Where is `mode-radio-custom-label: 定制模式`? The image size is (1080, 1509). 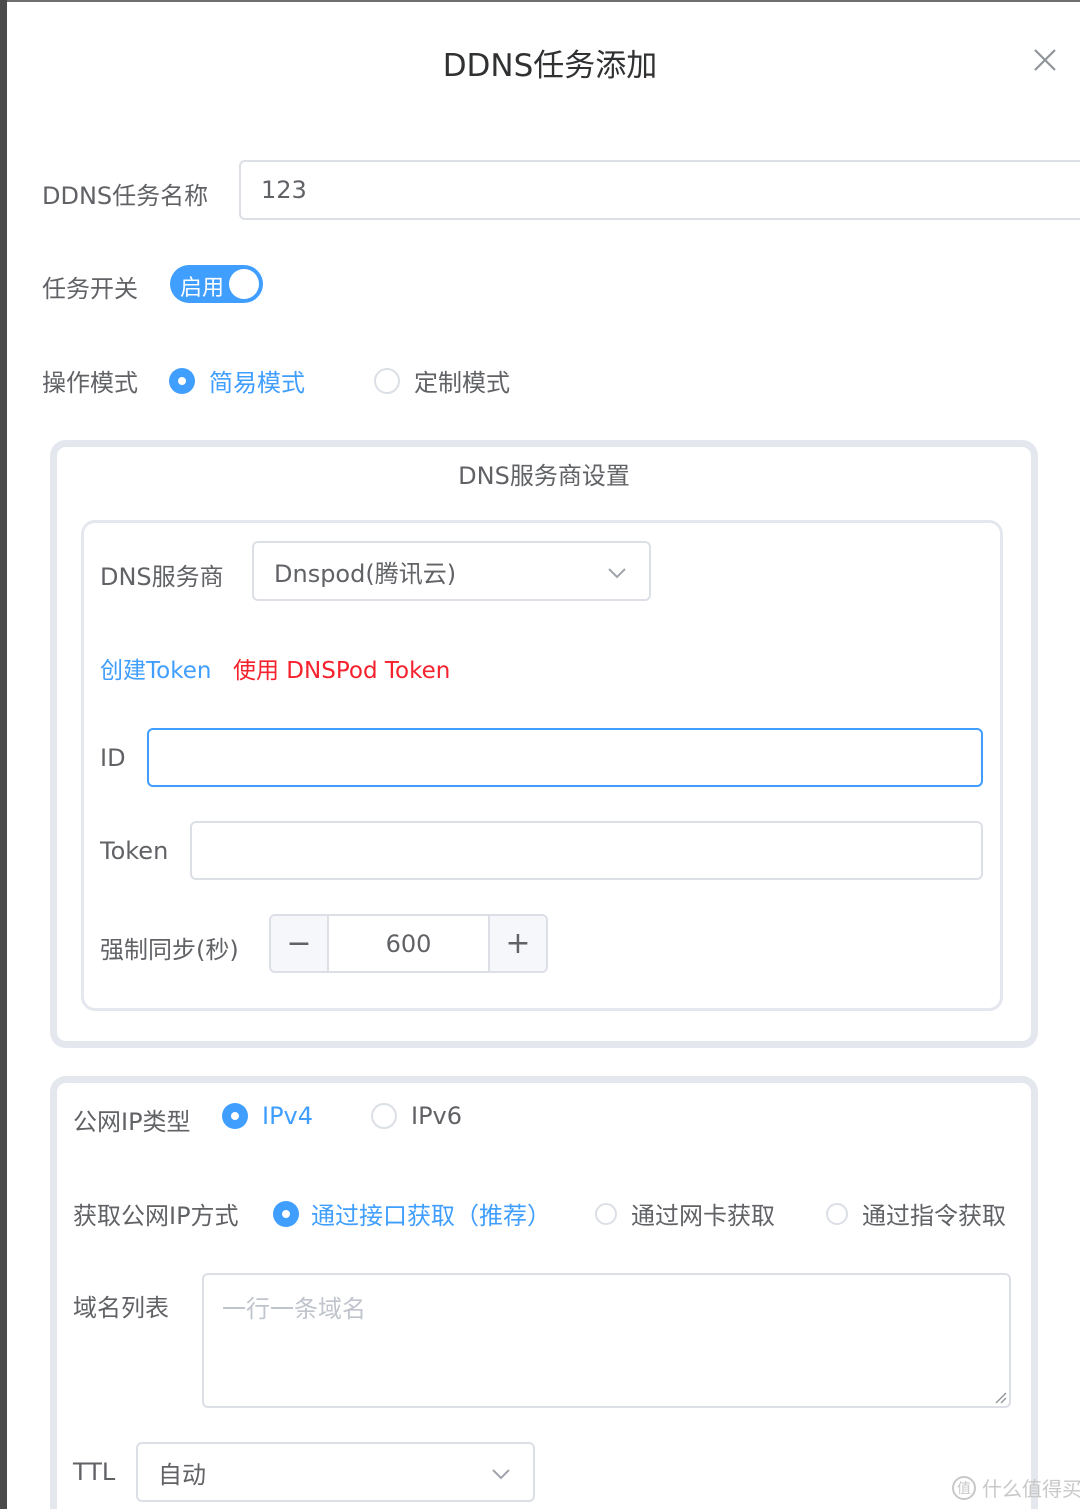 mode-radio-custom-label: 定制模式 is located at coordinates (462, 383).